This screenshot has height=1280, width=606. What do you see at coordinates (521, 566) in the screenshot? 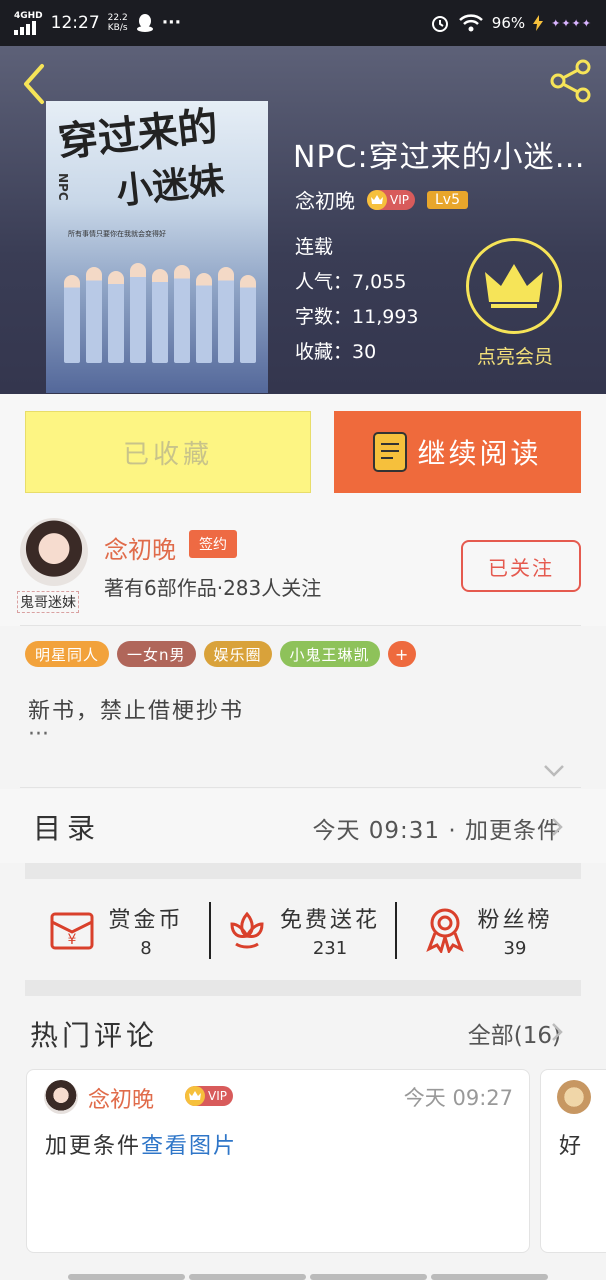
I see `follow-button: 已关注` at bounding box center [521, 566].